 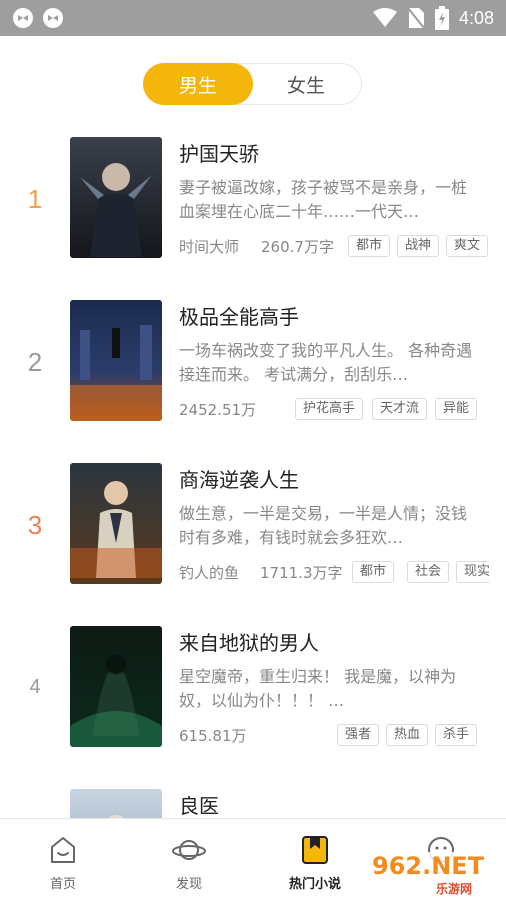 What do you see at coordinates (35, 525) in the screenshot?
I see `rank-number: 3` at bounding box center [35, 525].